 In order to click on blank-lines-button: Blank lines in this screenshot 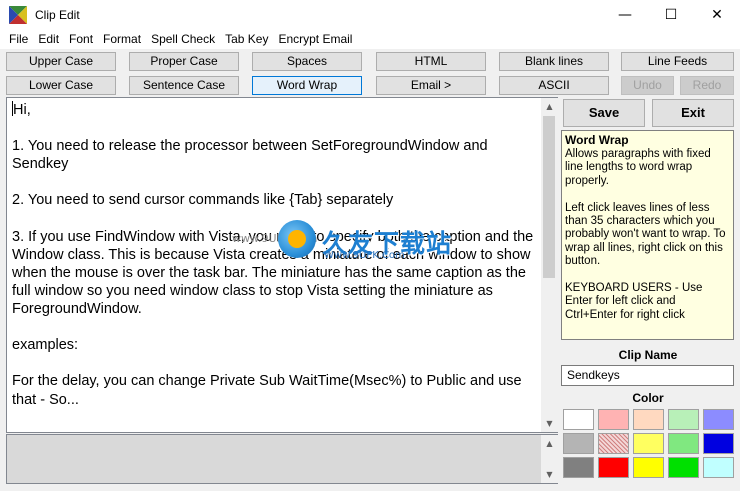, I will do `click(554, 61)`.